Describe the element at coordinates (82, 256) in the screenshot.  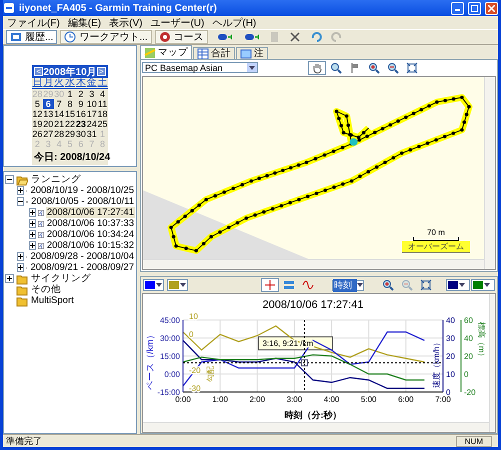
I see `tree-item: 2008/09/28 - 2008/10/04` at that location.